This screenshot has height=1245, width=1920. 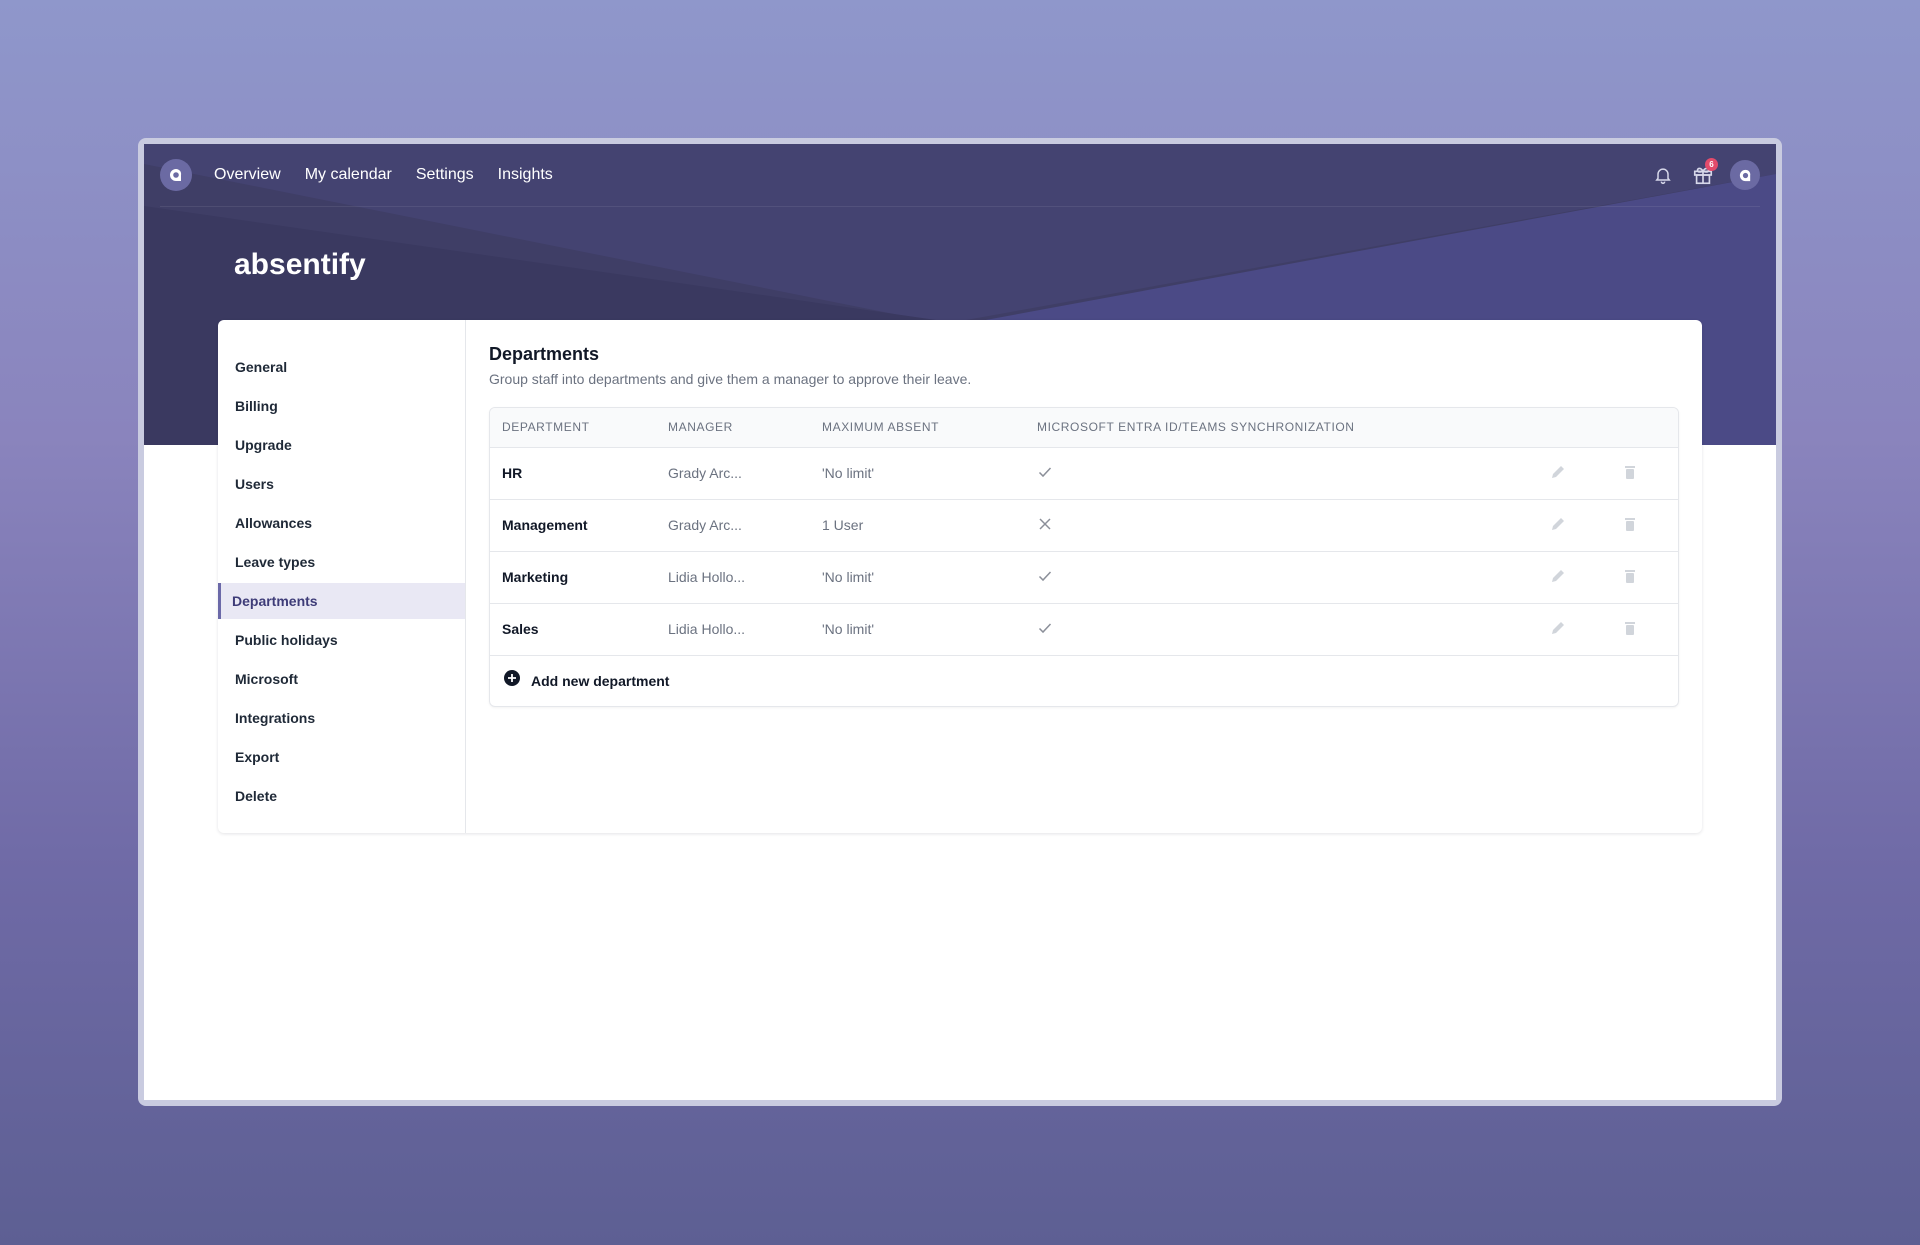 I want to click on page-title: Departments, so click(x=544, y=354).